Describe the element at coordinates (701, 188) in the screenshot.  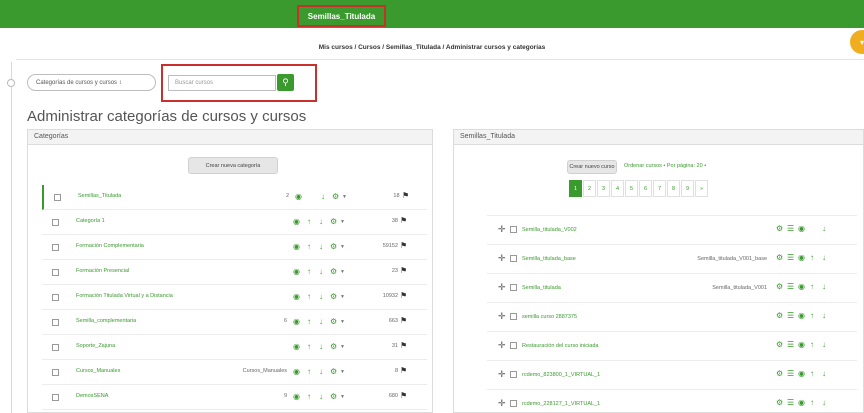
I see `page-next: »` at that location.